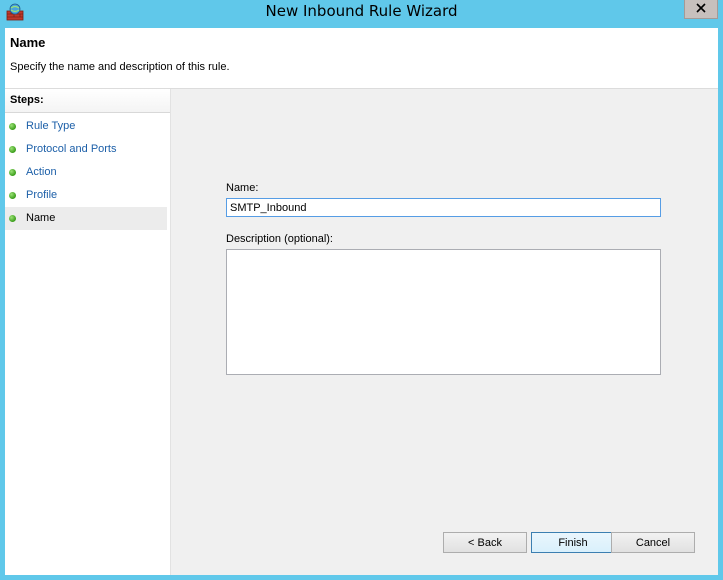 The height and width of the screenshot is (580, 723). What do you see at coordinates (86, 218) in the screenshot?
I see `step-name-current: Name` at bounding box center [86, 218].